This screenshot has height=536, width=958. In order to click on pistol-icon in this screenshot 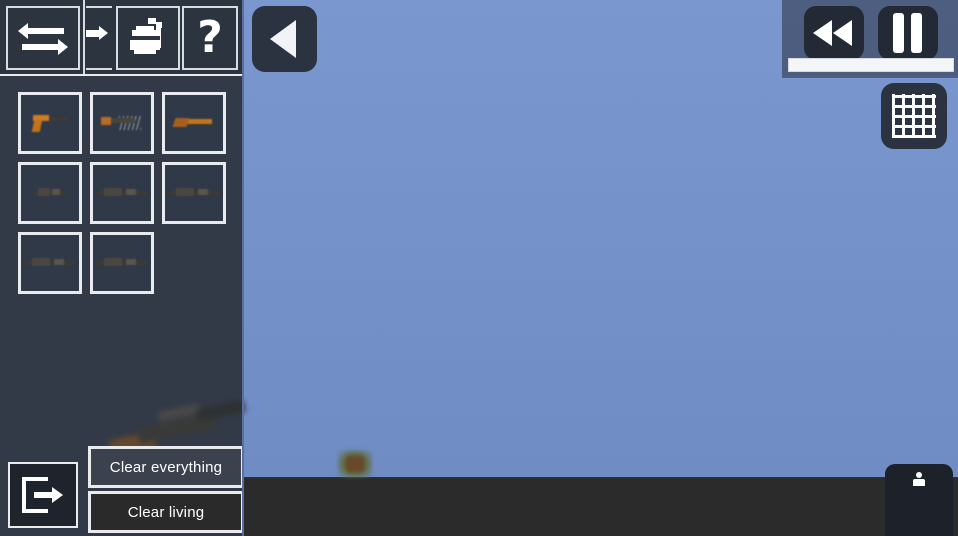, I will do `click(50, 123)`.